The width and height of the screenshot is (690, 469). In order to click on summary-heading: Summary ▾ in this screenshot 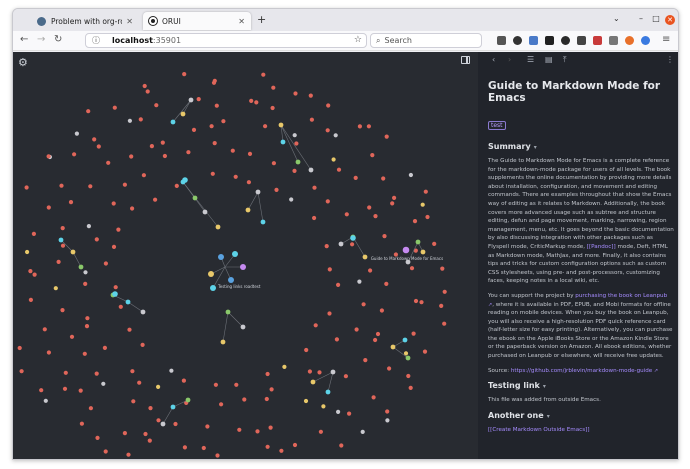, I will do `click(581, 146)`.